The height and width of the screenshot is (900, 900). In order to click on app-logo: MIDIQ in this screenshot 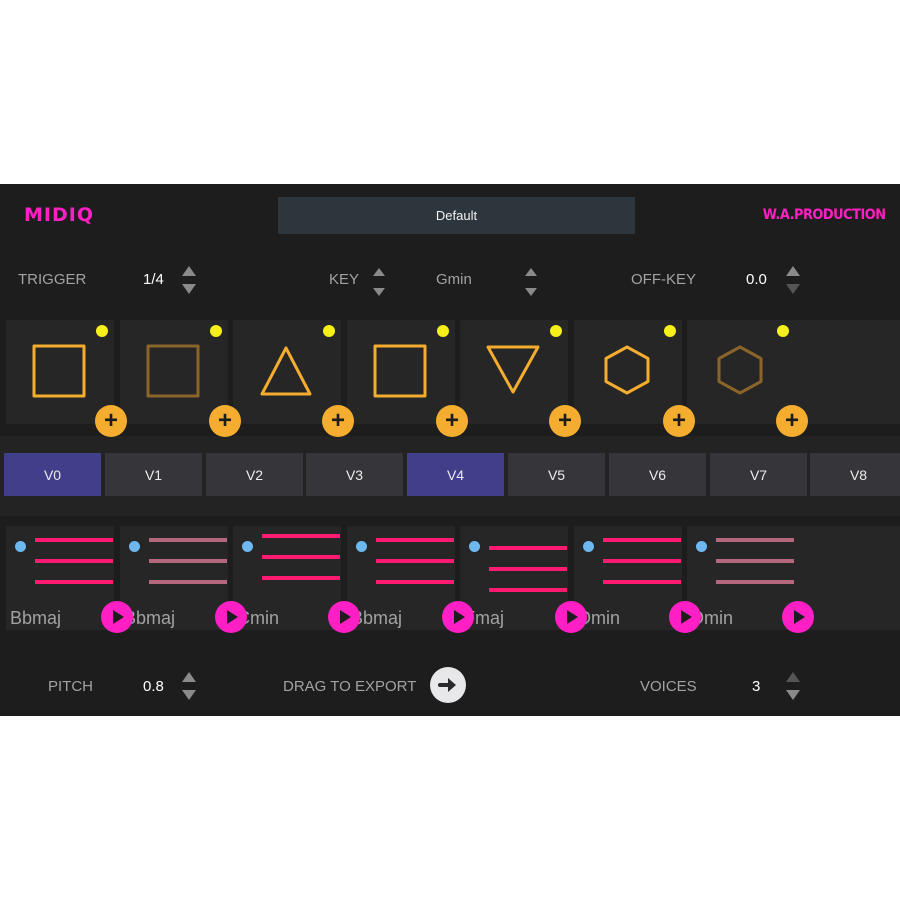, I will do `click(59, 215)`.